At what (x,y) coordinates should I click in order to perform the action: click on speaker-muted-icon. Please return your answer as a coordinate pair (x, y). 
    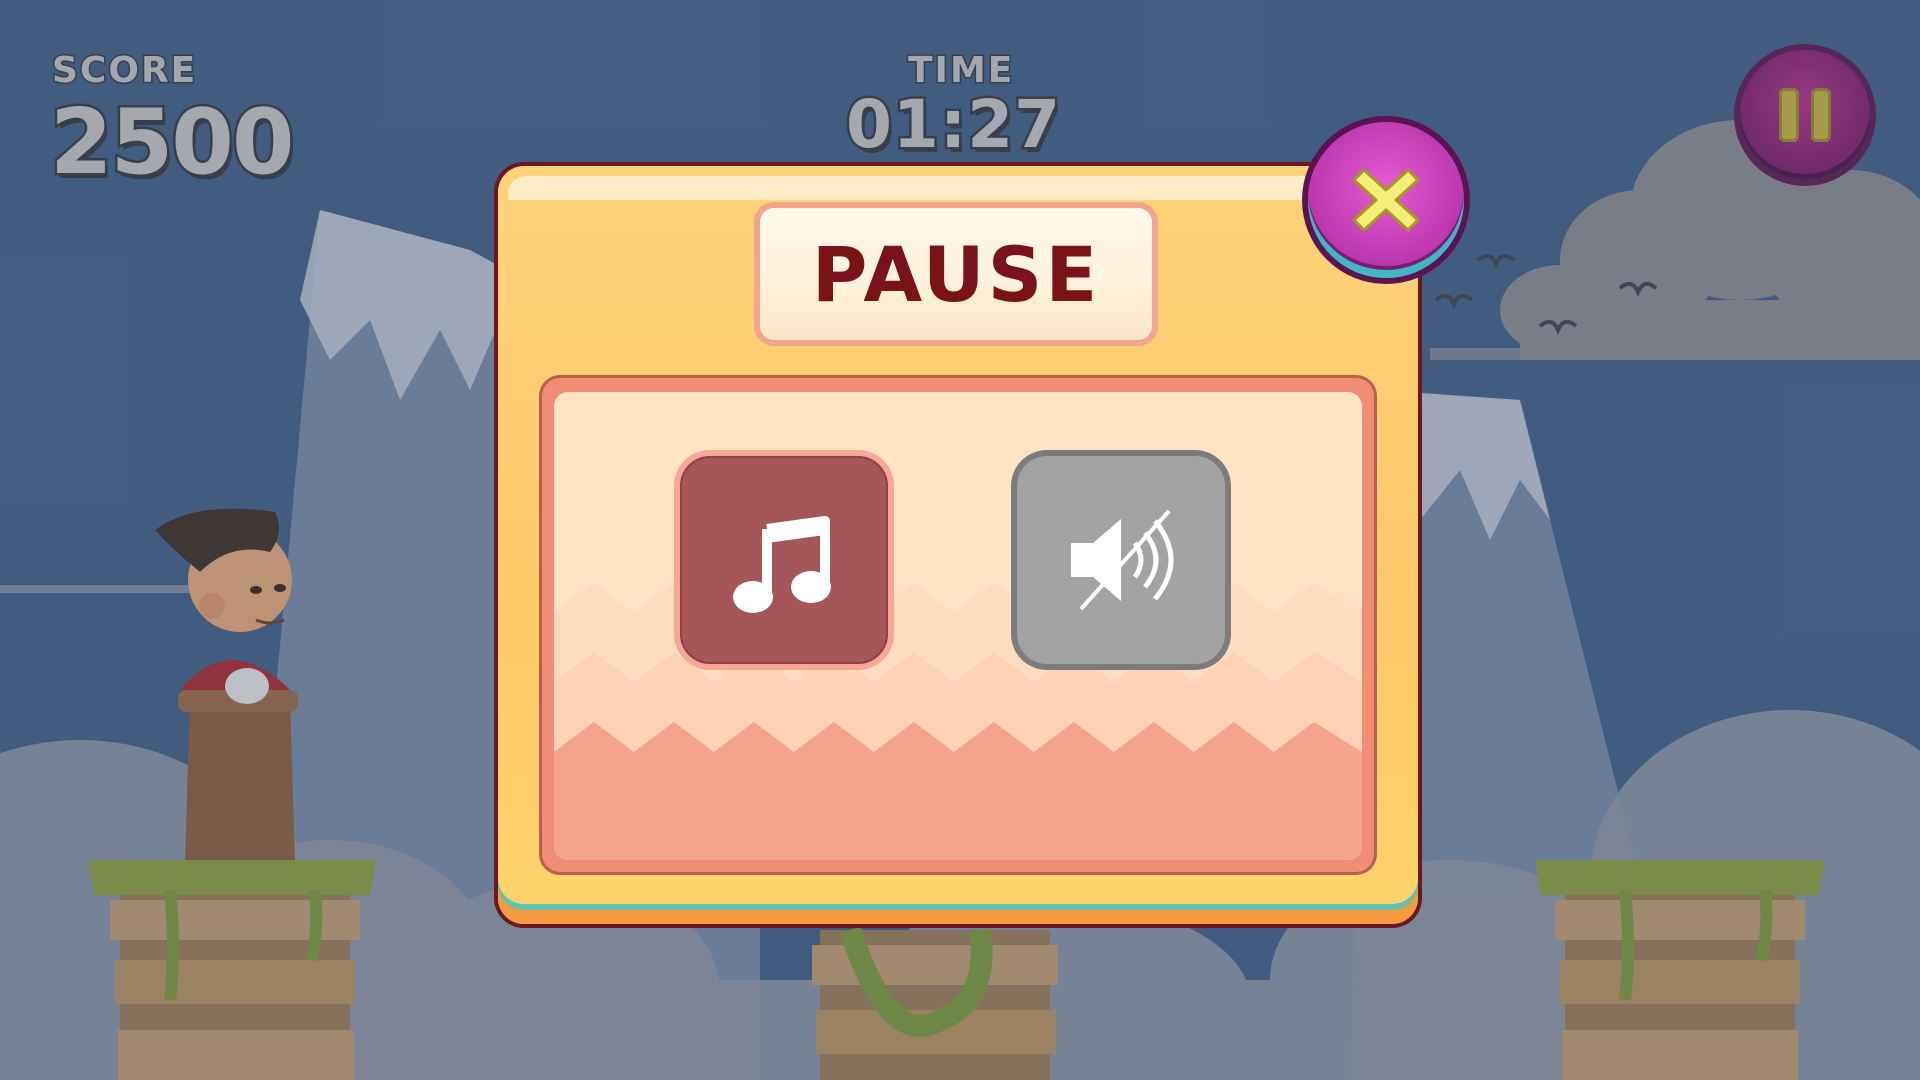
    Looking at the image, I should click on (1122, 560).